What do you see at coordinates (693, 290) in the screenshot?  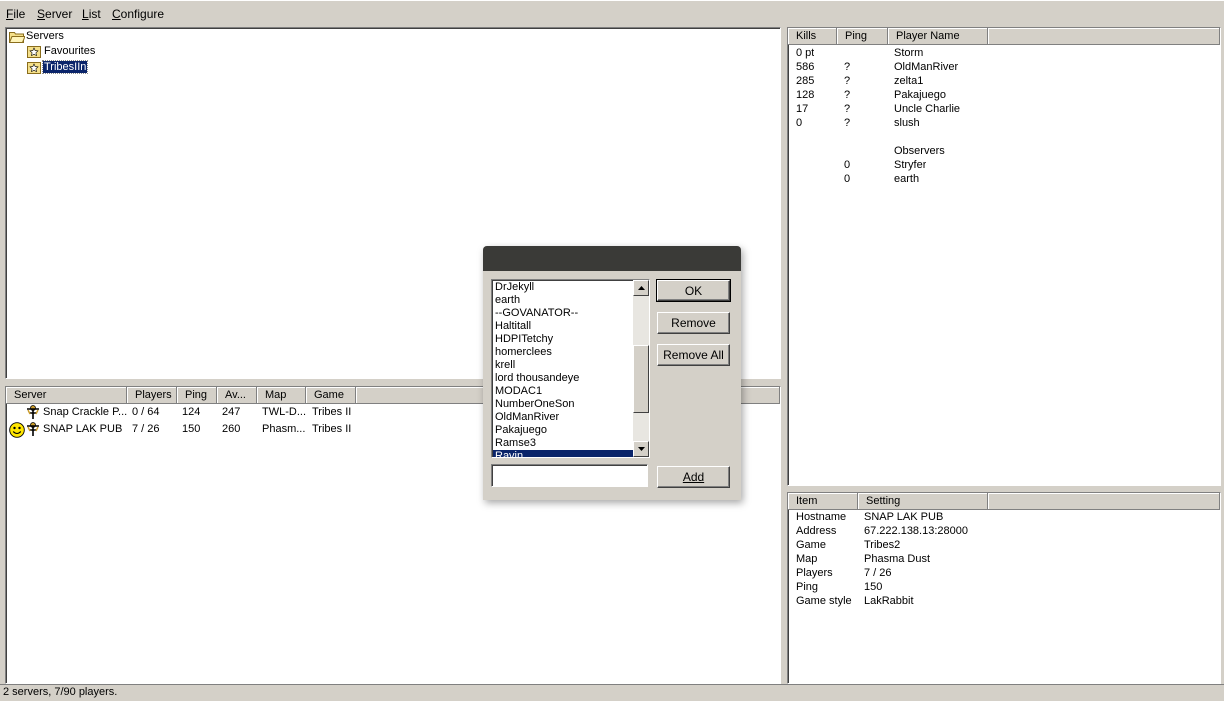 I see `ok-button: OK` at bounding box center [693, 290].